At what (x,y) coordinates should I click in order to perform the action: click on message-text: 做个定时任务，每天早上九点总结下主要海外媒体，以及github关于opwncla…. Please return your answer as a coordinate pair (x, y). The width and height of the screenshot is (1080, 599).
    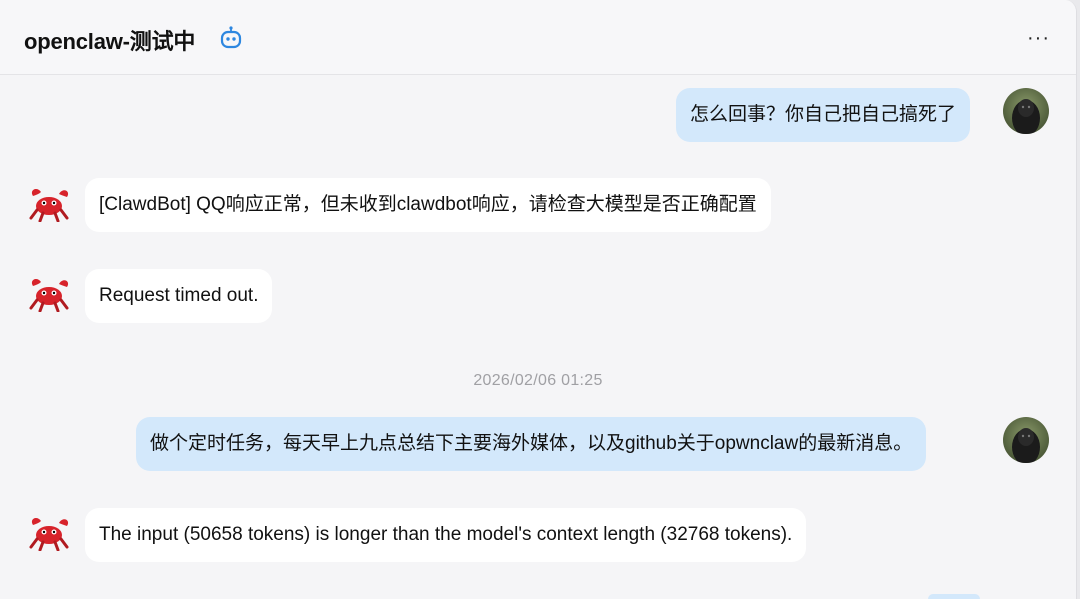
    Looking at the image, I should click on (531, 443).